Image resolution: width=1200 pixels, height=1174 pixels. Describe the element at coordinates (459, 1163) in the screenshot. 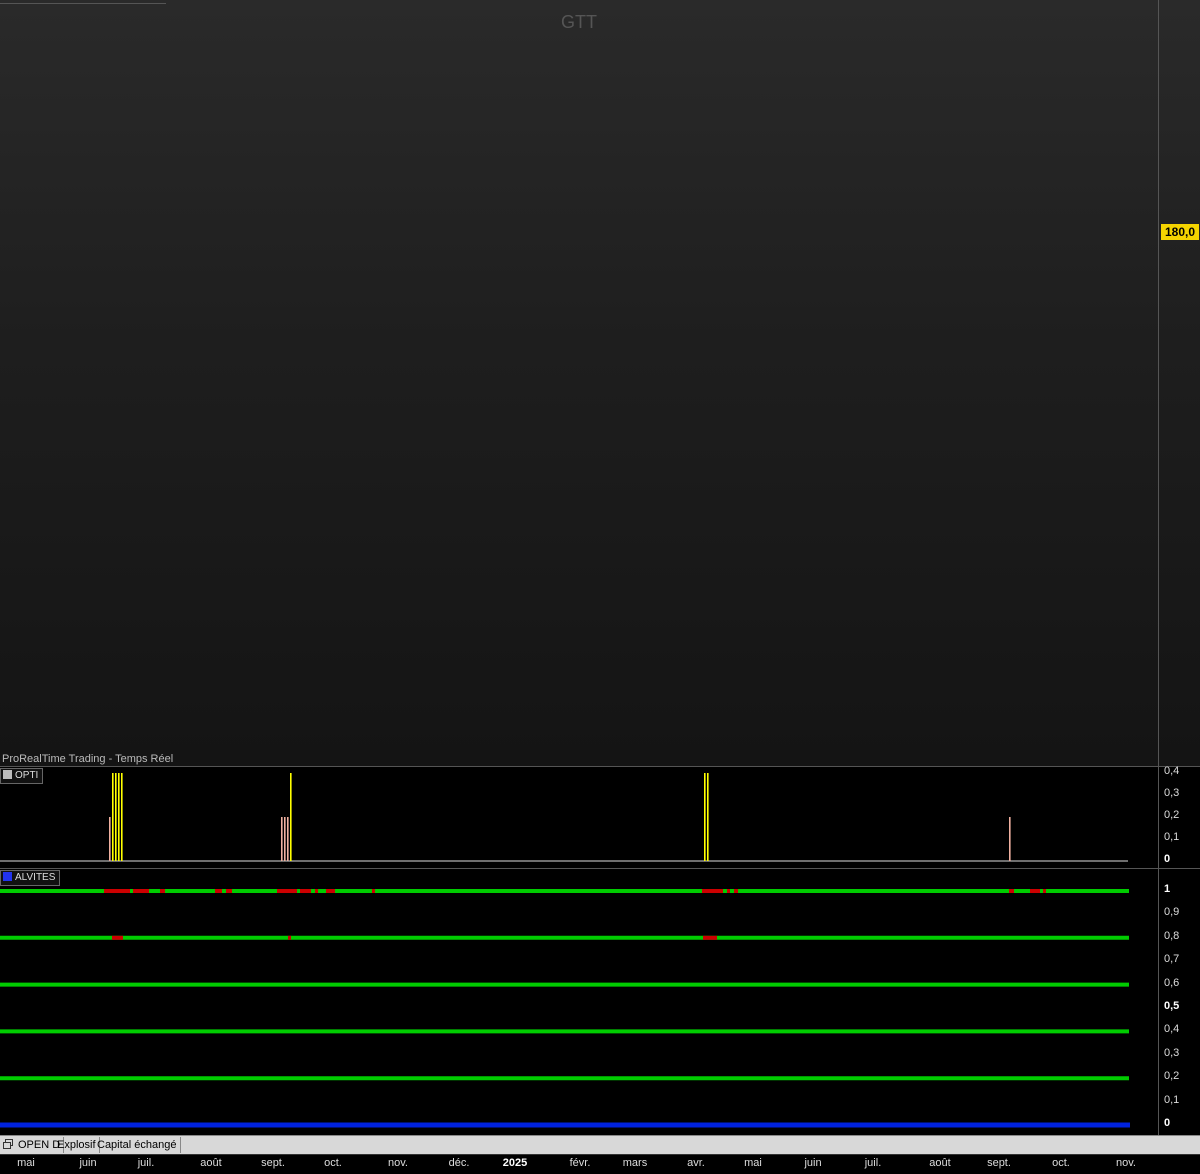

I see `time-axis-label: déc.` at that location.